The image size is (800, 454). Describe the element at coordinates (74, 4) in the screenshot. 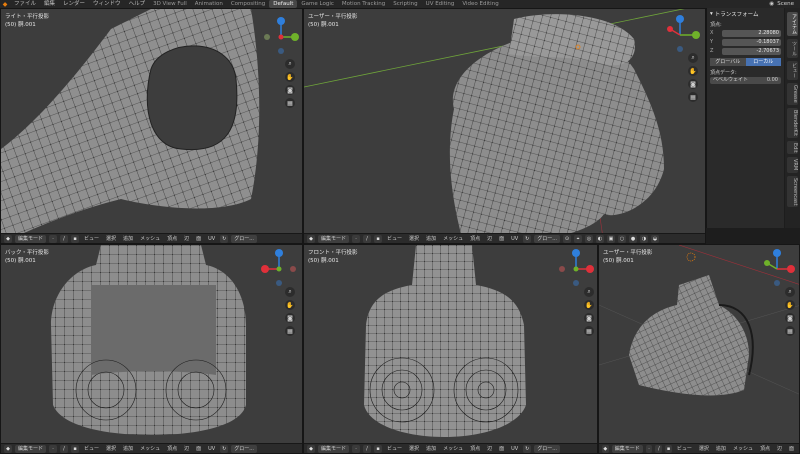

I see `menu-render: レンダー` at that location.